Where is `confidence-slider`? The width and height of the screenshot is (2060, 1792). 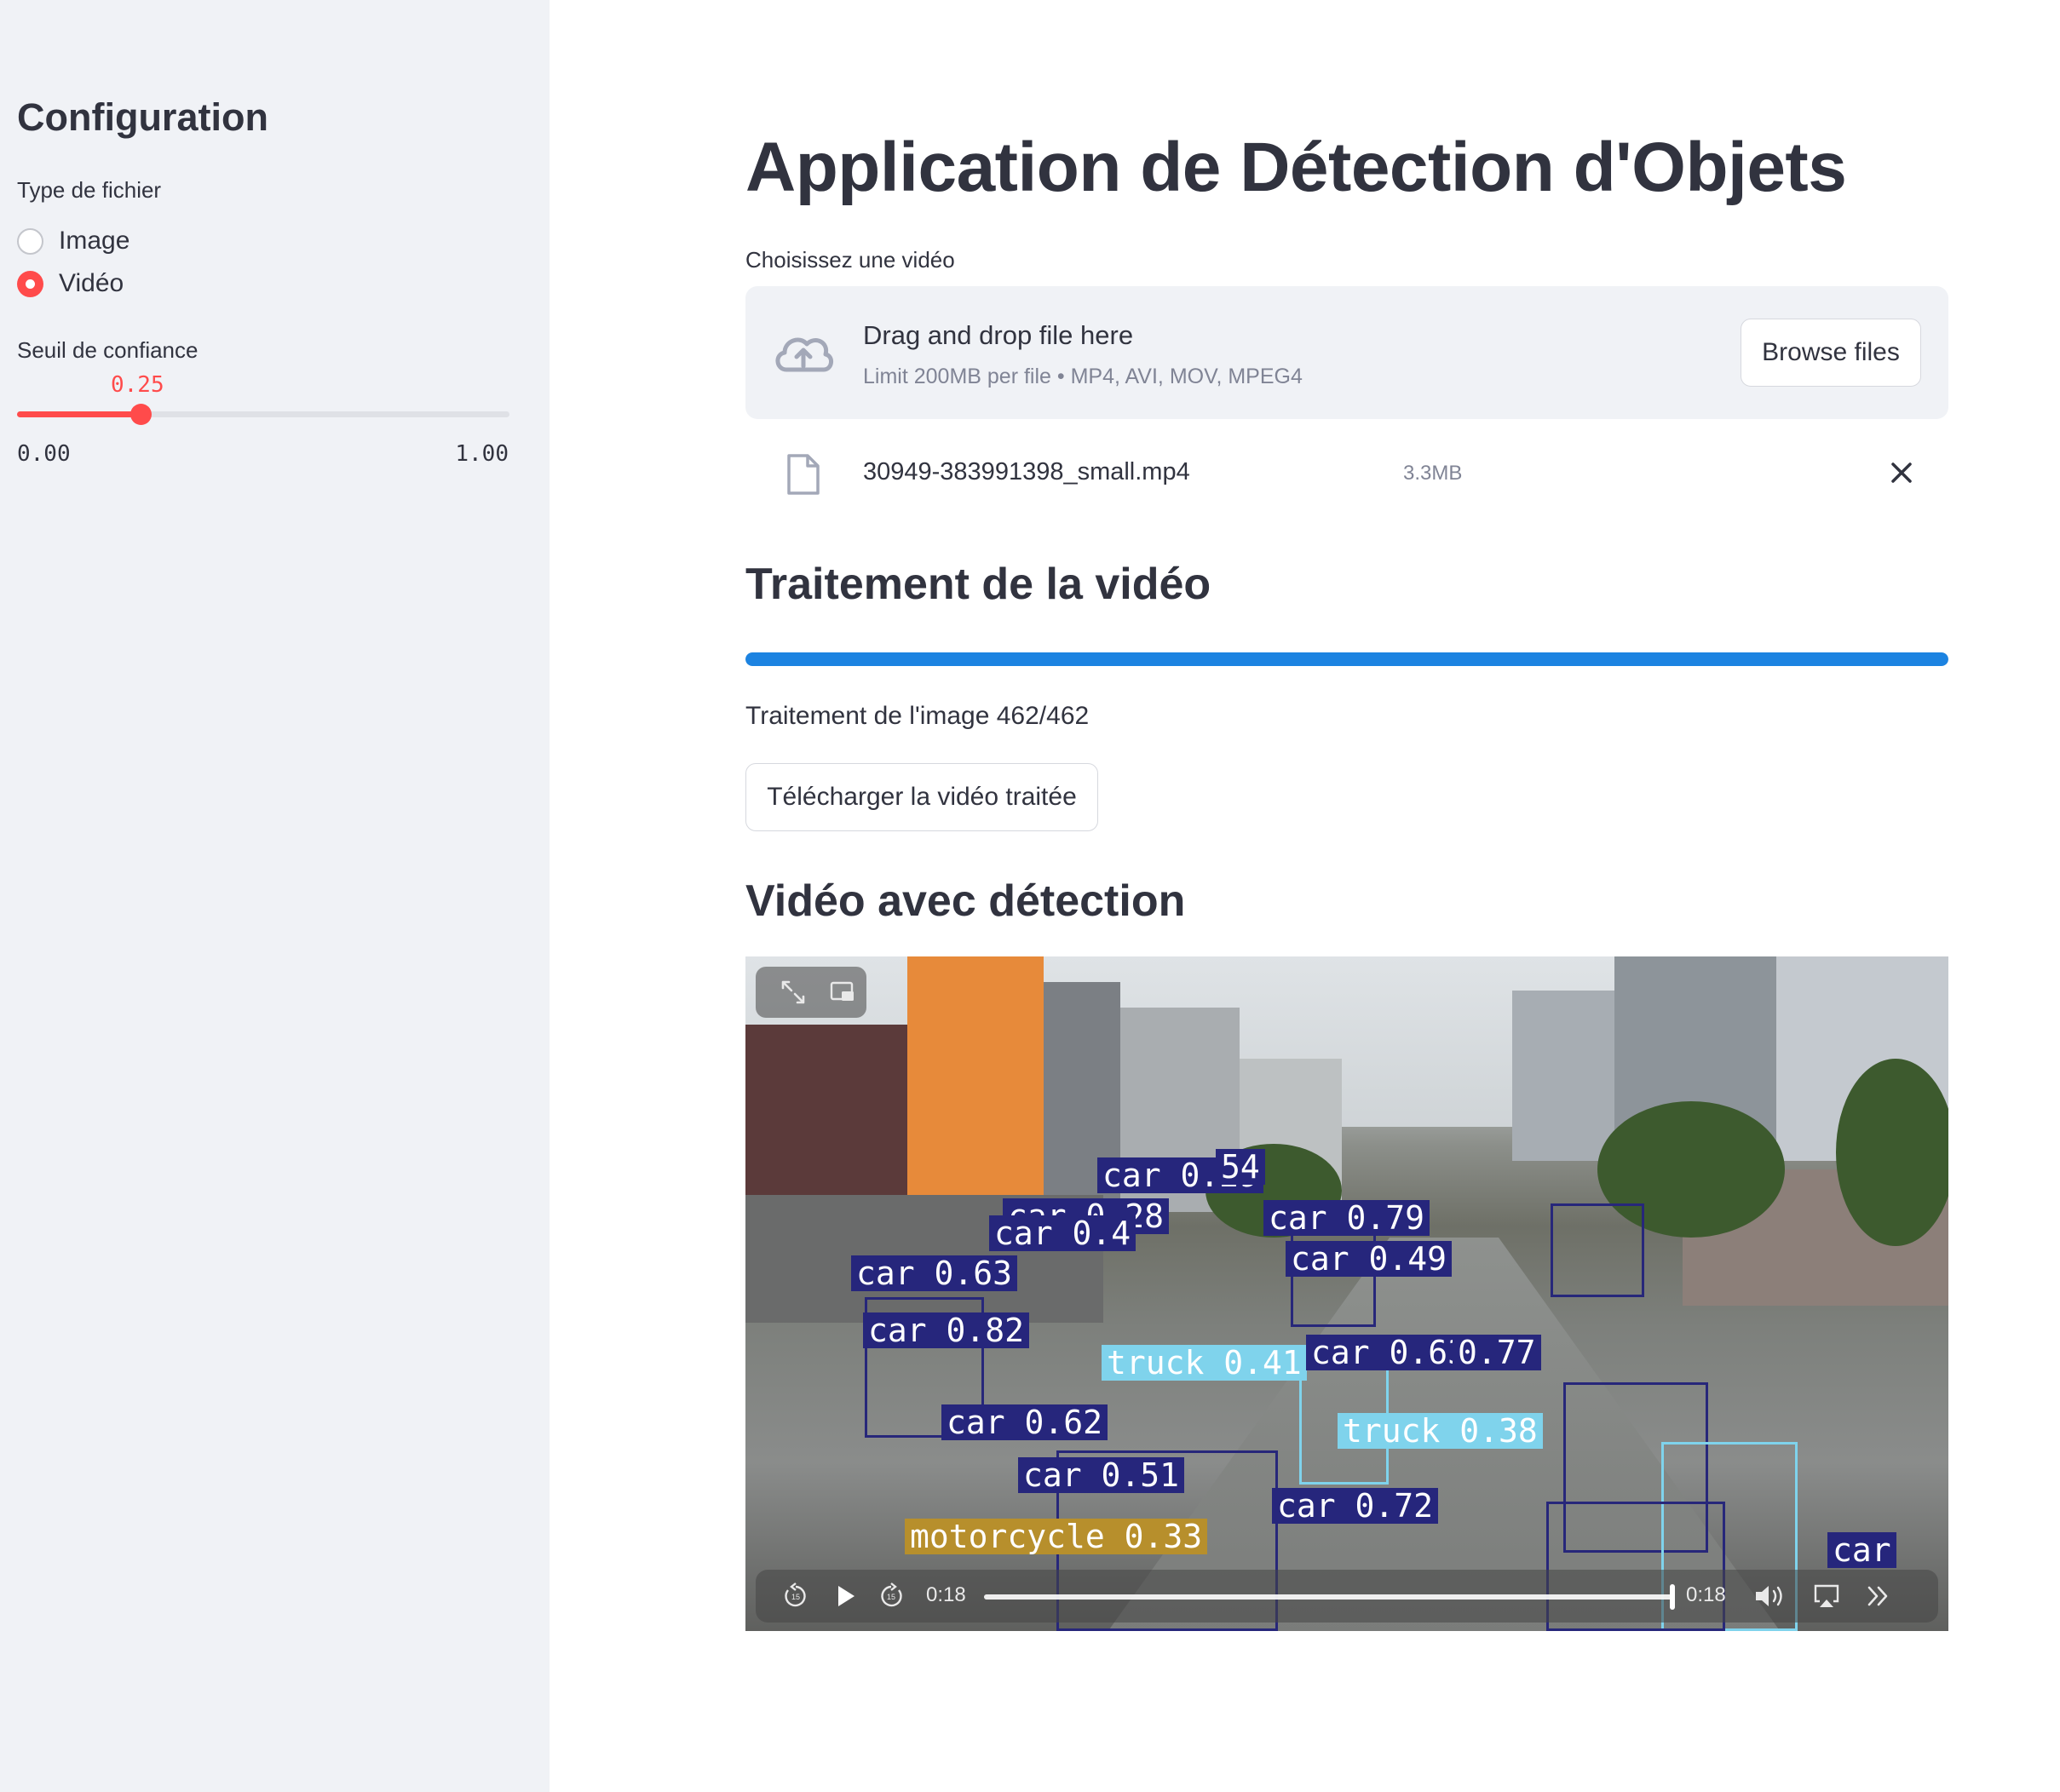
confidence-slider is located at coordinates (263, 414).